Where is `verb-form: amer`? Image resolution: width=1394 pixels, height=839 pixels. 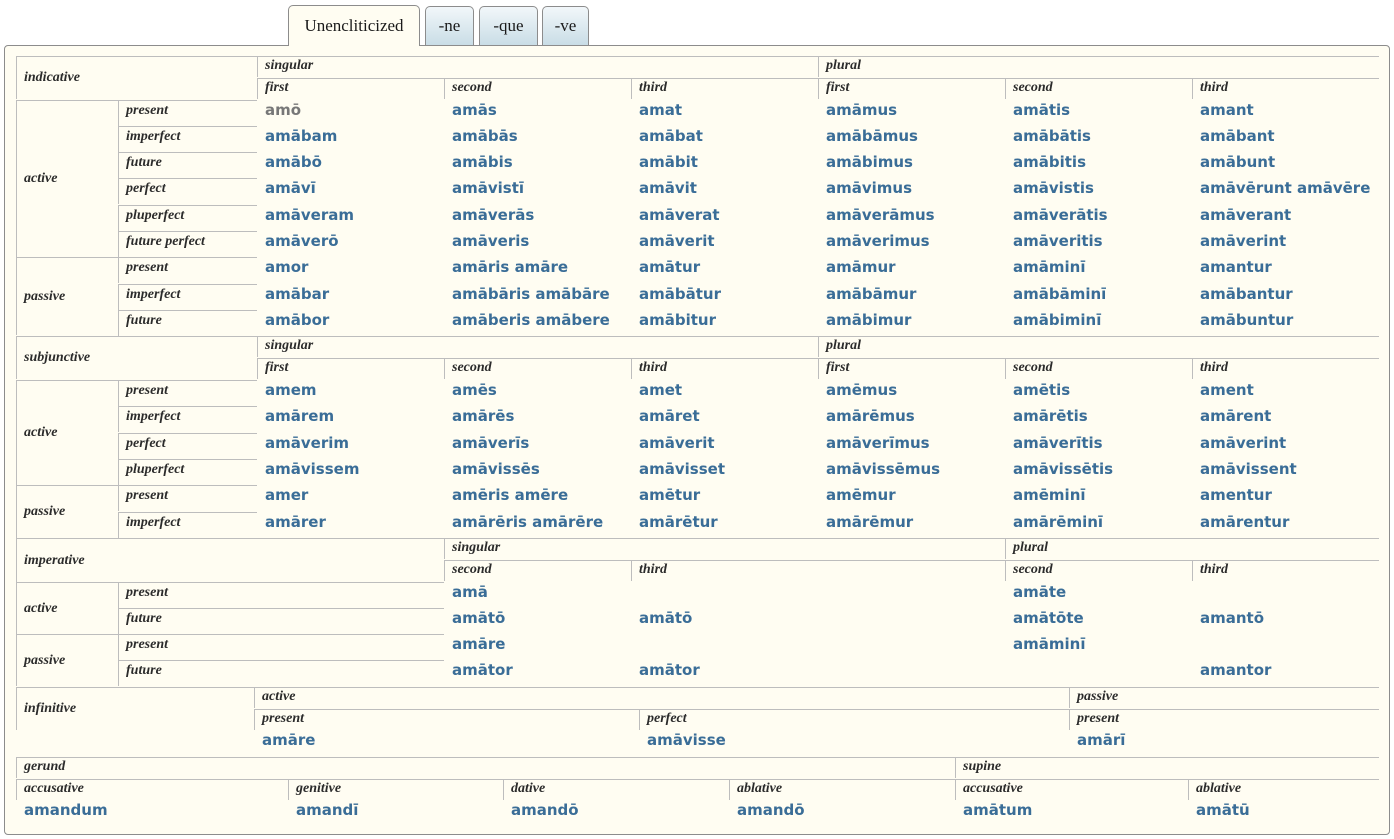 verb-form: amer is located at coordinates (352, 497).